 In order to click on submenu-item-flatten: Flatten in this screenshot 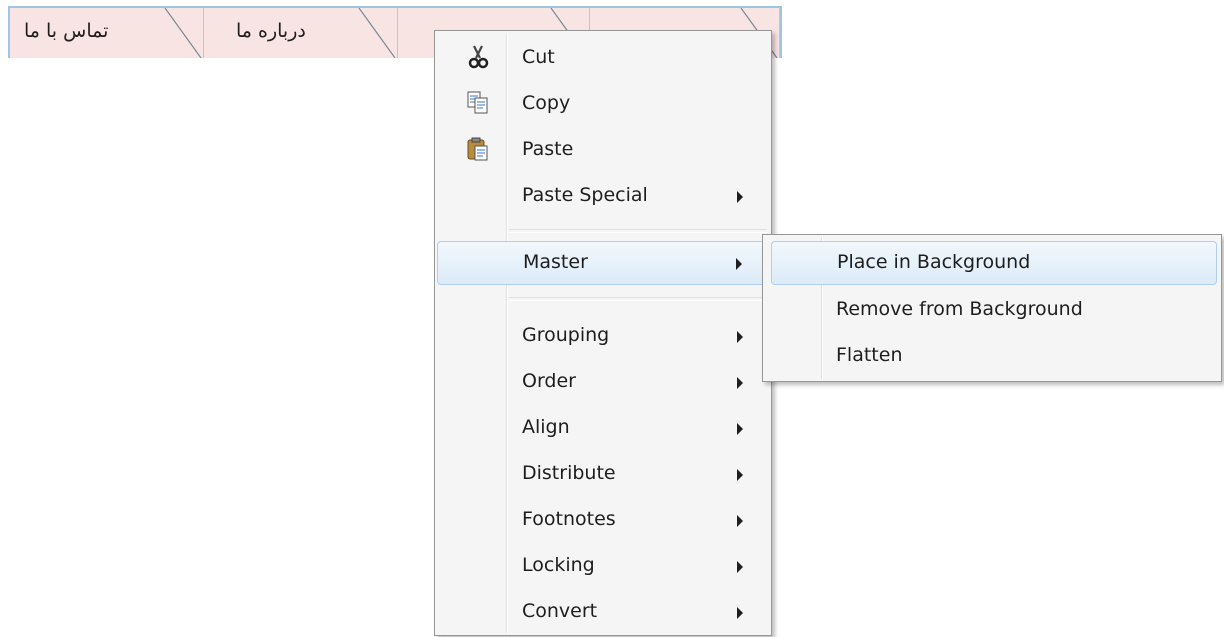, I will do `click(994, 357)`.